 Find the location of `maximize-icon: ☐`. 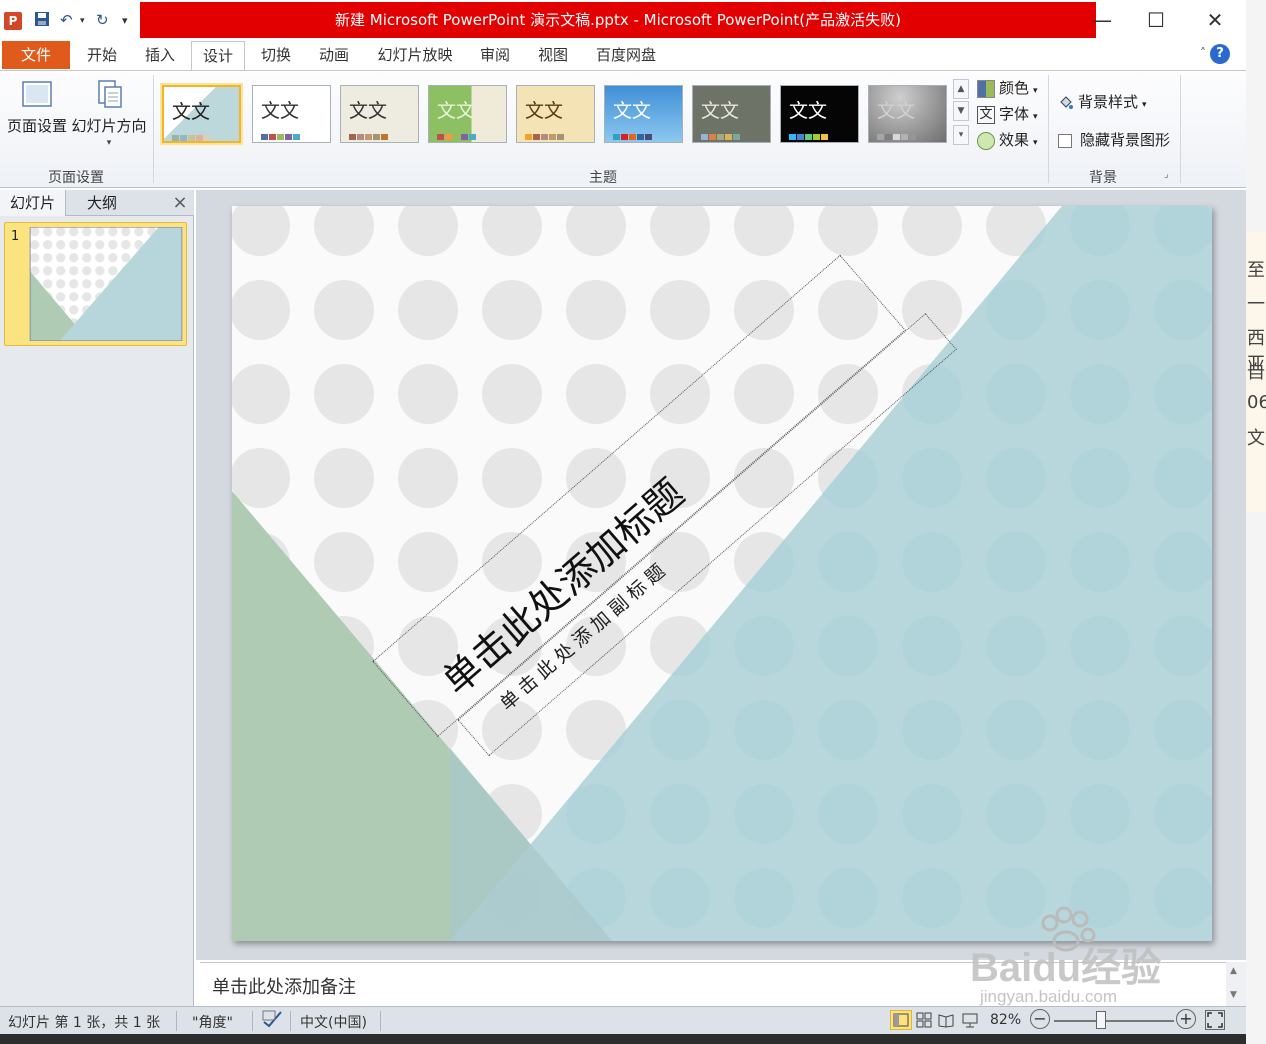

maximize-icon: ☐ is located at coordinates (1156, 20).